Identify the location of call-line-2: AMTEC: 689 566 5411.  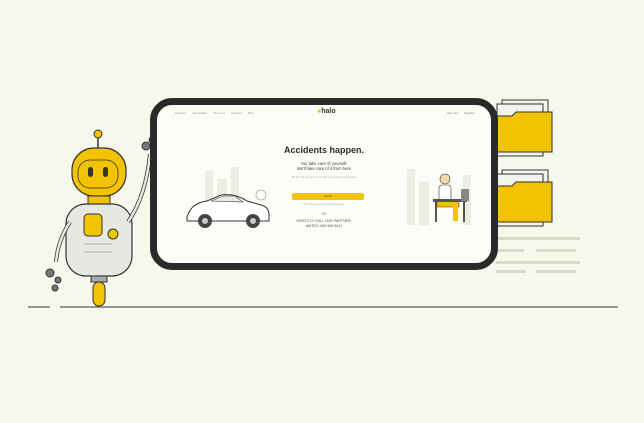
(324, 226).